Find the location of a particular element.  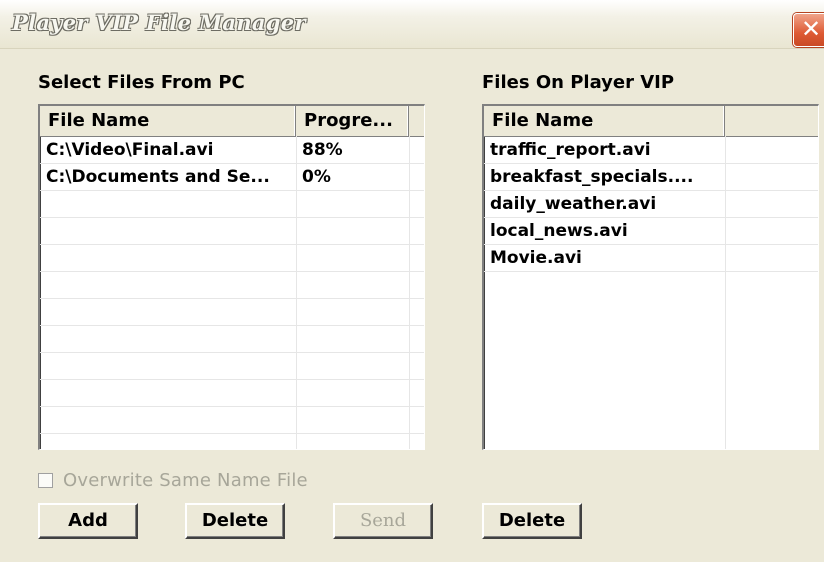

list-item: traffic_report.avi is located at coordinates (651, 150).